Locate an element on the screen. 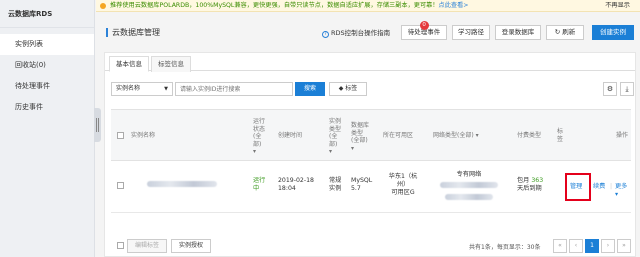  notice-dismiss: 不再显示 is located at coordinates (617, 5).